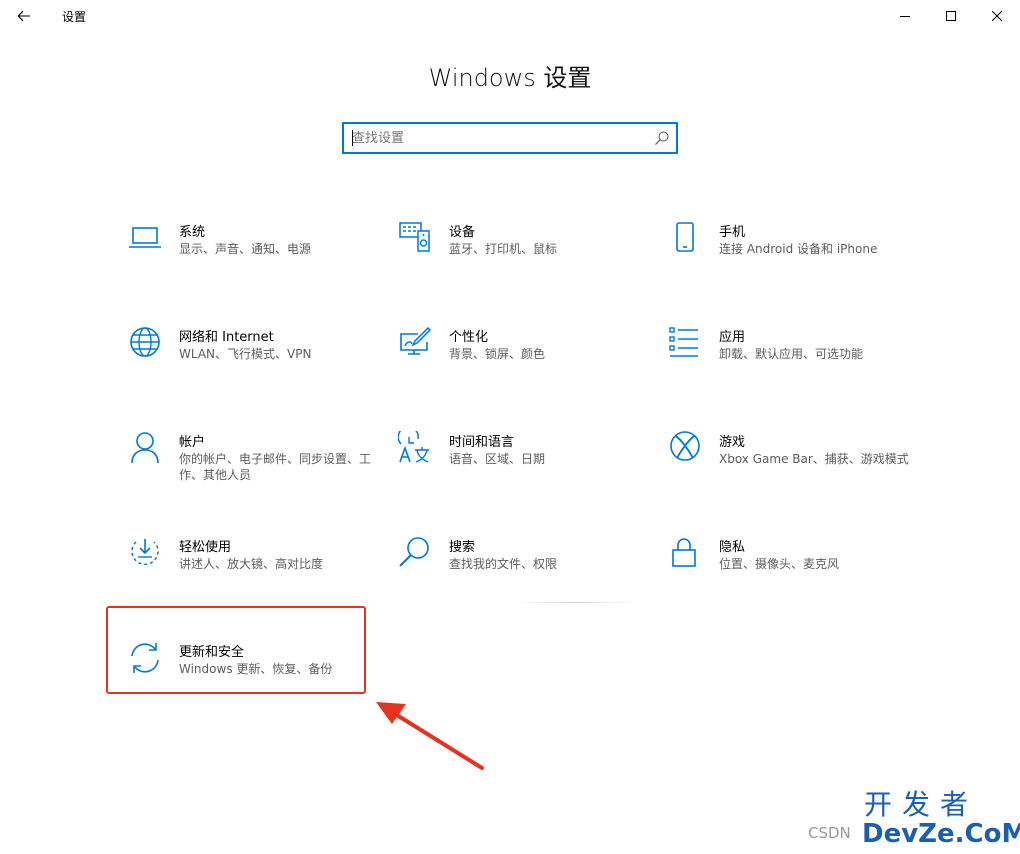  What do you see at coordinates (503, 249) in the screenshot?
I see `tile-description: 蓝牙、打印机、鼠标` at bounding box center [503, 249].